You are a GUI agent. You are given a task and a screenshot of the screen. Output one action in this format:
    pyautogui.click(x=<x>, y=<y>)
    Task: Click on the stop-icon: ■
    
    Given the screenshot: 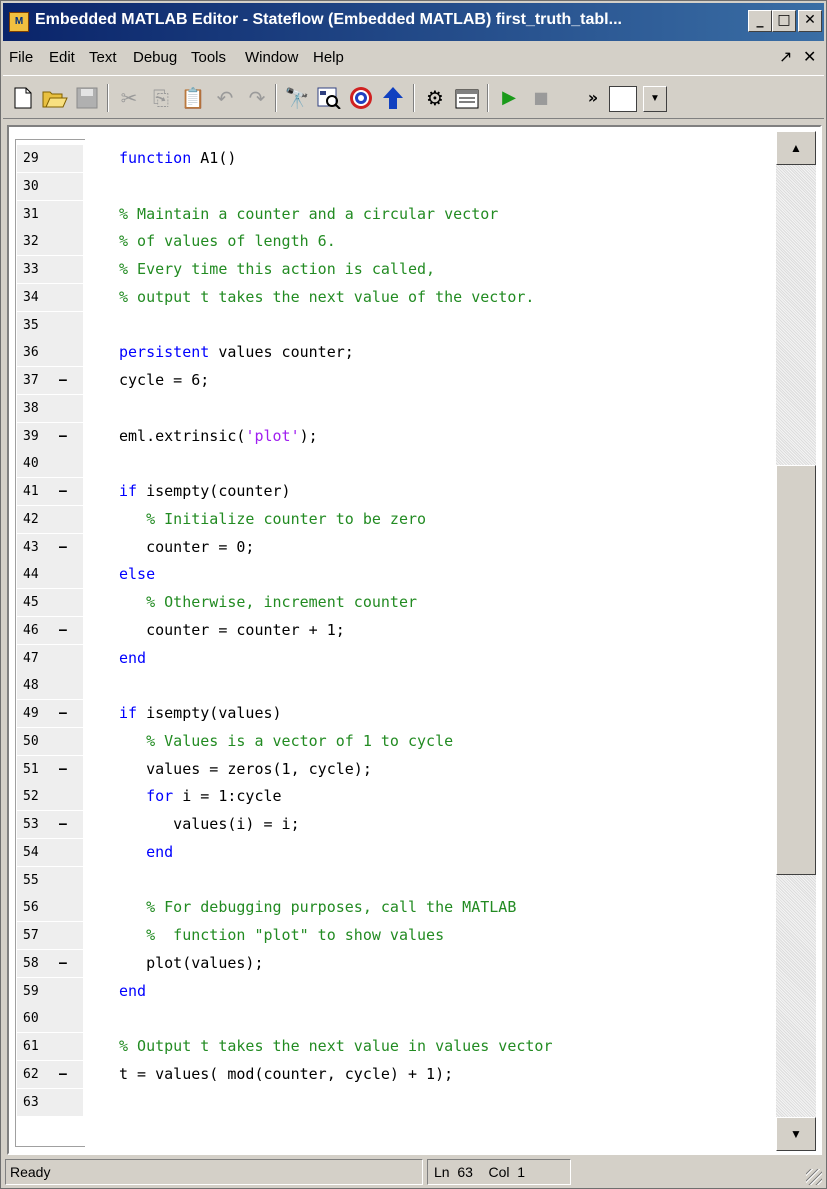 What is the action you would take?
    pyautogui.click(x=541, y=98)
    